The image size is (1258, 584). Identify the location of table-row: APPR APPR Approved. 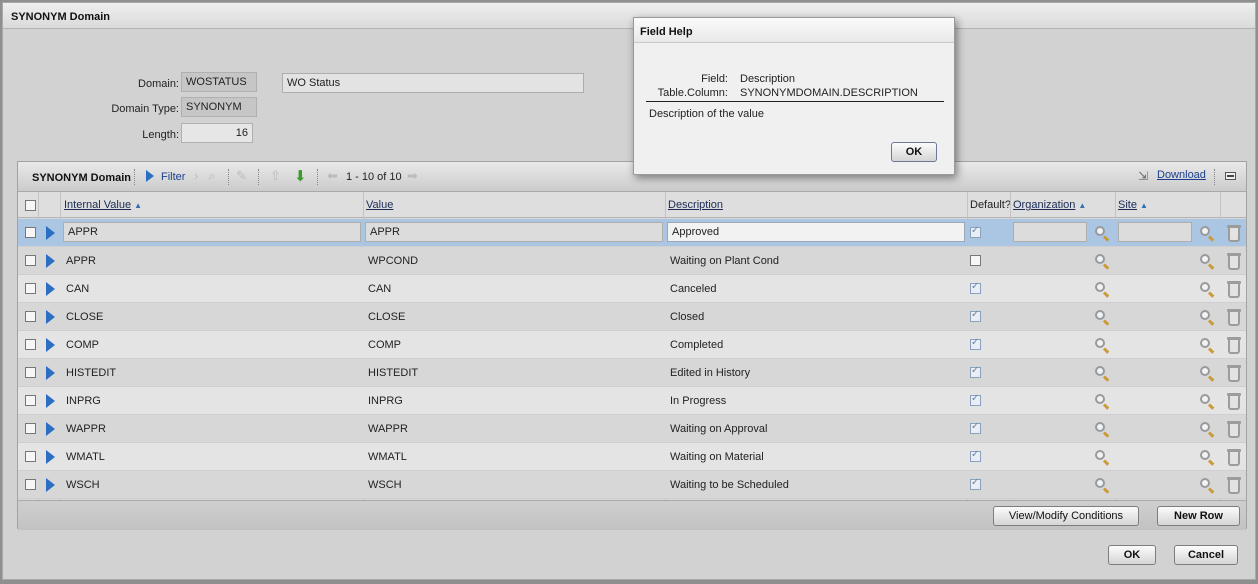
(632, 233).